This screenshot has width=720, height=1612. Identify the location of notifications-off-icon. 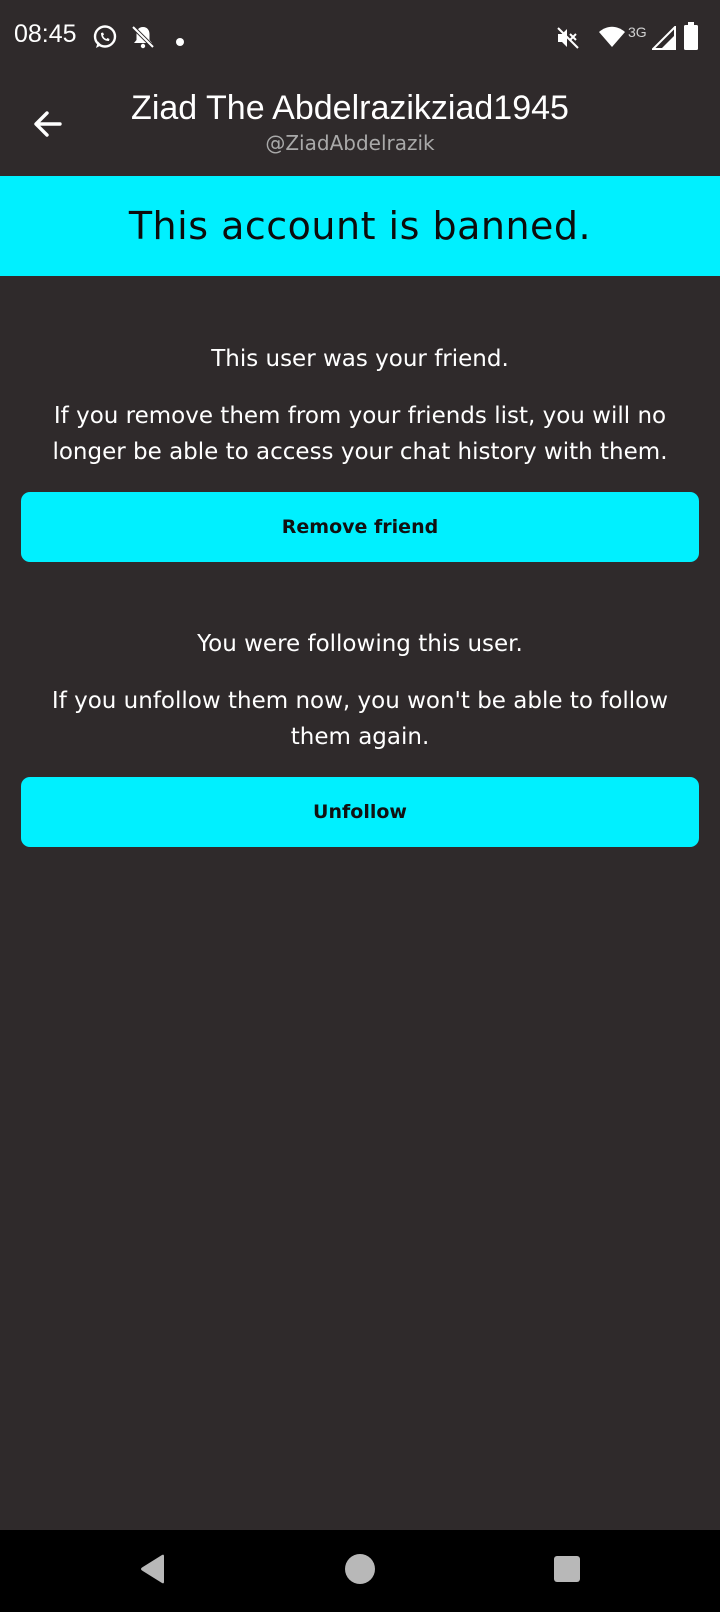
(143, 39).